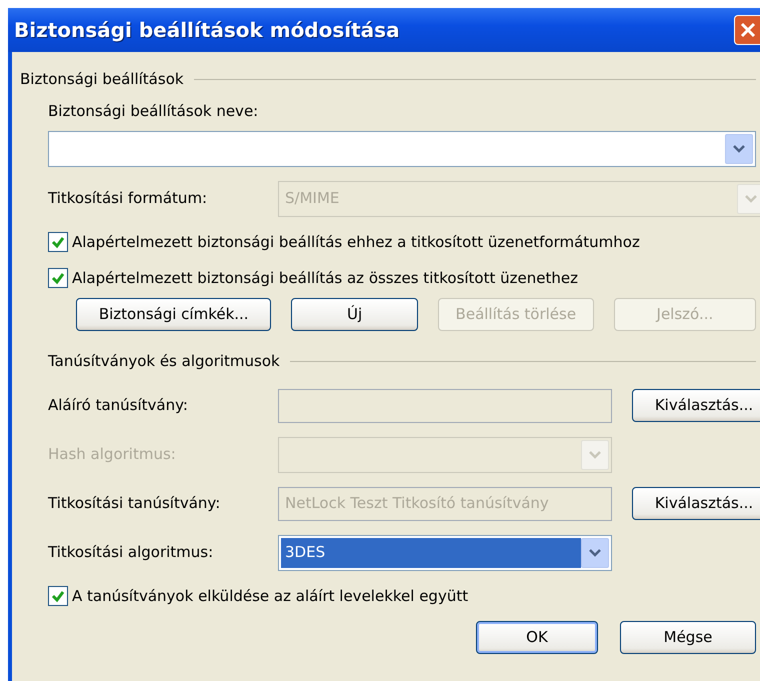 Image resolution: width=760 pixels, height=681 pixels. I want to click on checkbox-label: Alapértelmezett biztonsági beállítás az összes titkosított üzenethez, so click(325, 278).